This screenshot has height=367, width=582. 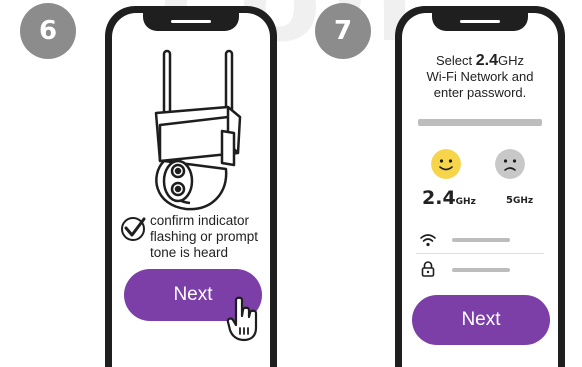 I want to click on band-2-4-unit: GHz, so click(x=465, y=202).